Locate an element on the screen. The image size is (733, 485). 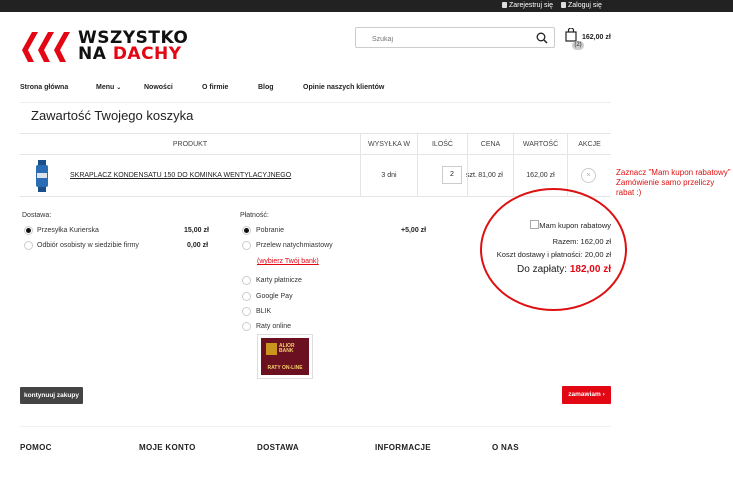
logo: WSZYSTKO NA DACHY is located at coordinates (122, 47).